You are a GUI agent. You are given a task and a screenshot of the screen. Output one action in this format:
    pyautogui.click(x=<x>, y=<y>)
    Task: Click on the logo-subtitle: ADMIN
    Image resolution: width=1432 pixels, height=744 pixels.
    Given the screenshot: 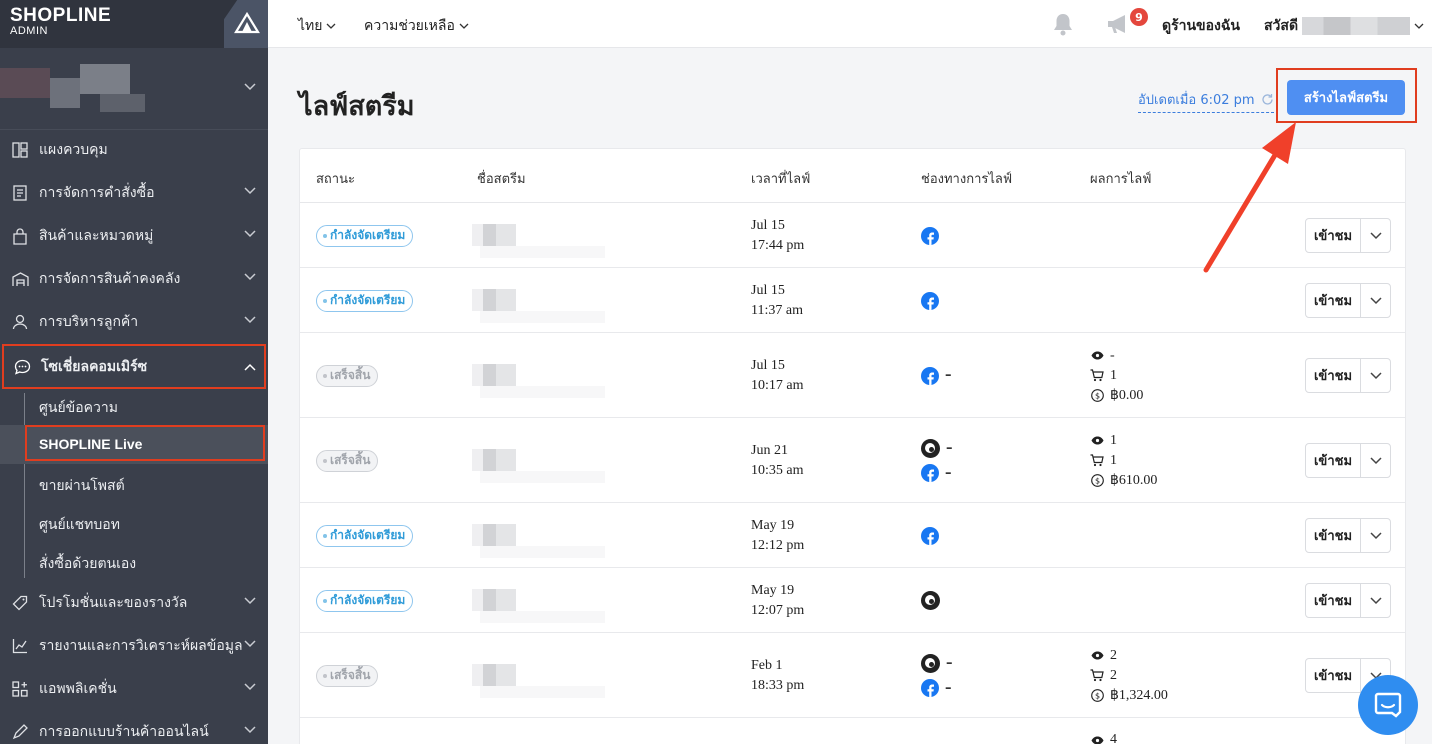 What is the action you would take?
    pyautogui.click(x=29, y=31)
    